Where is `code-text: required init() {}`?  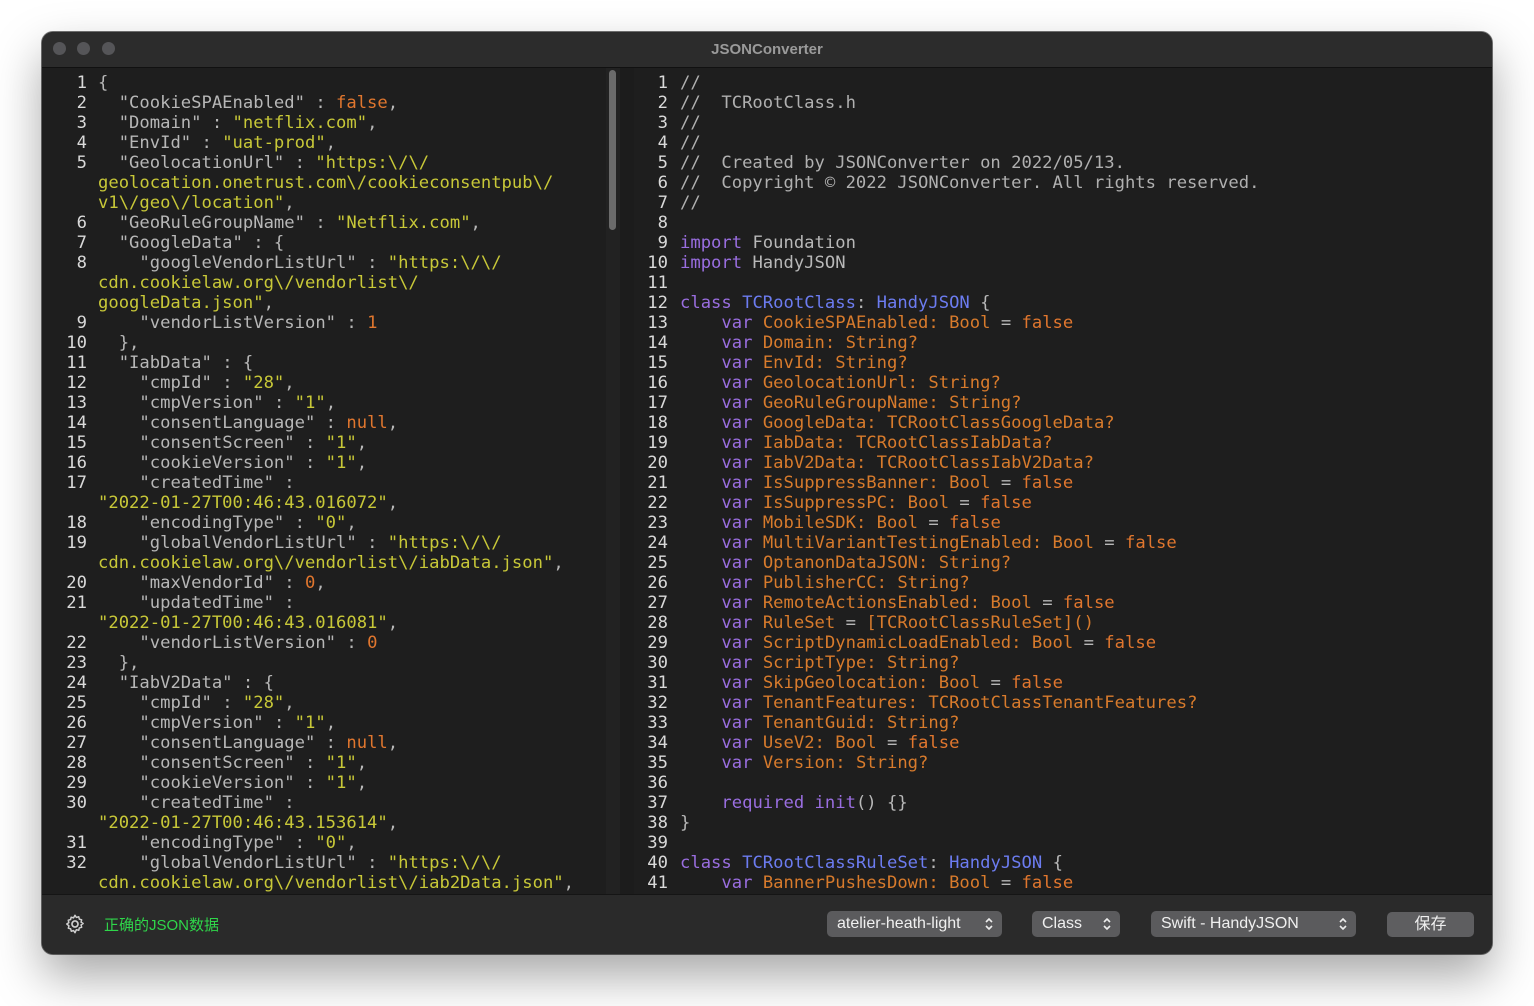 code-text: required init() {} is located at coordinates (814, 803).